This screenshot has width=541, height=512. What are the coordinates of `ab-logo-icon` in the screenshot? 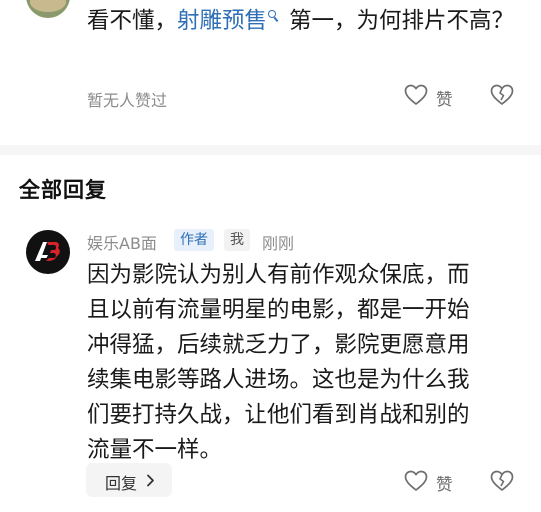 It's located at (47, 251).